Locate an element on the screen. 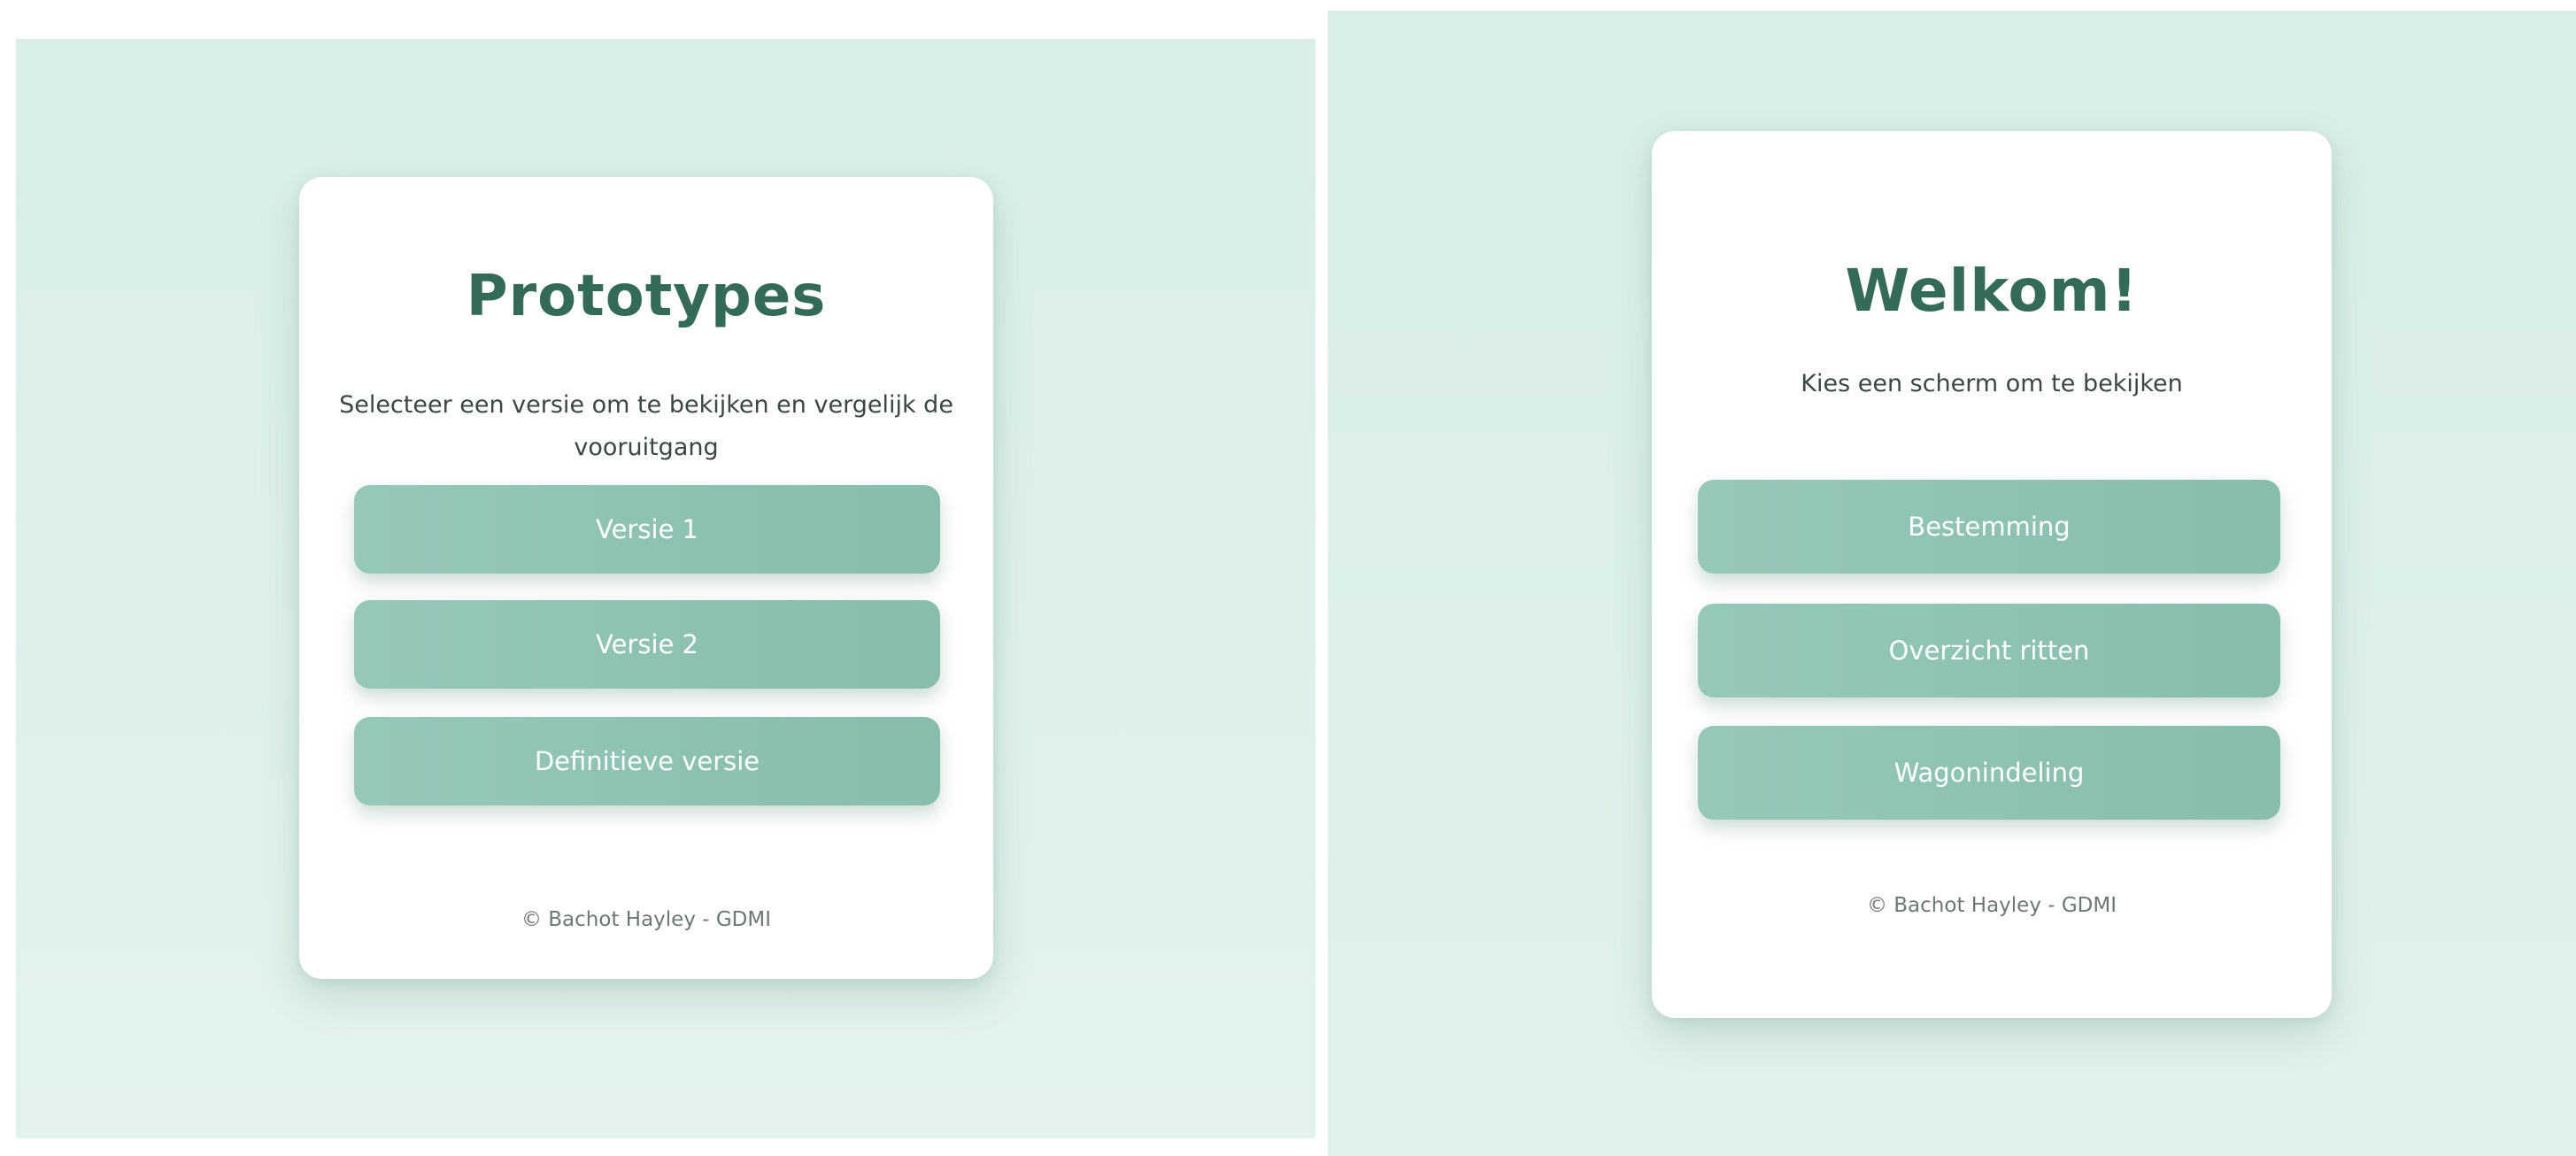  versie-1-button: Versie 1 is located at coordinates (647, 529).